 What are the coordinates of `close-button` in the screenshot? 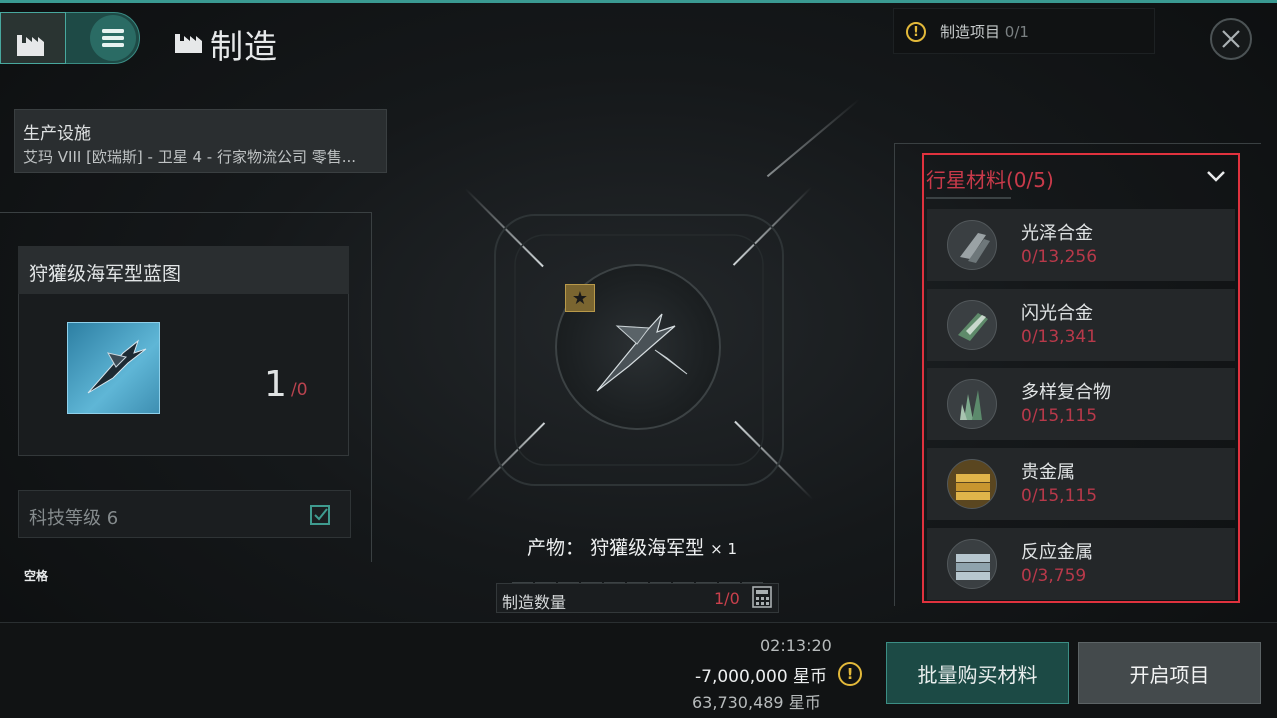 It's located at (1231, 39).